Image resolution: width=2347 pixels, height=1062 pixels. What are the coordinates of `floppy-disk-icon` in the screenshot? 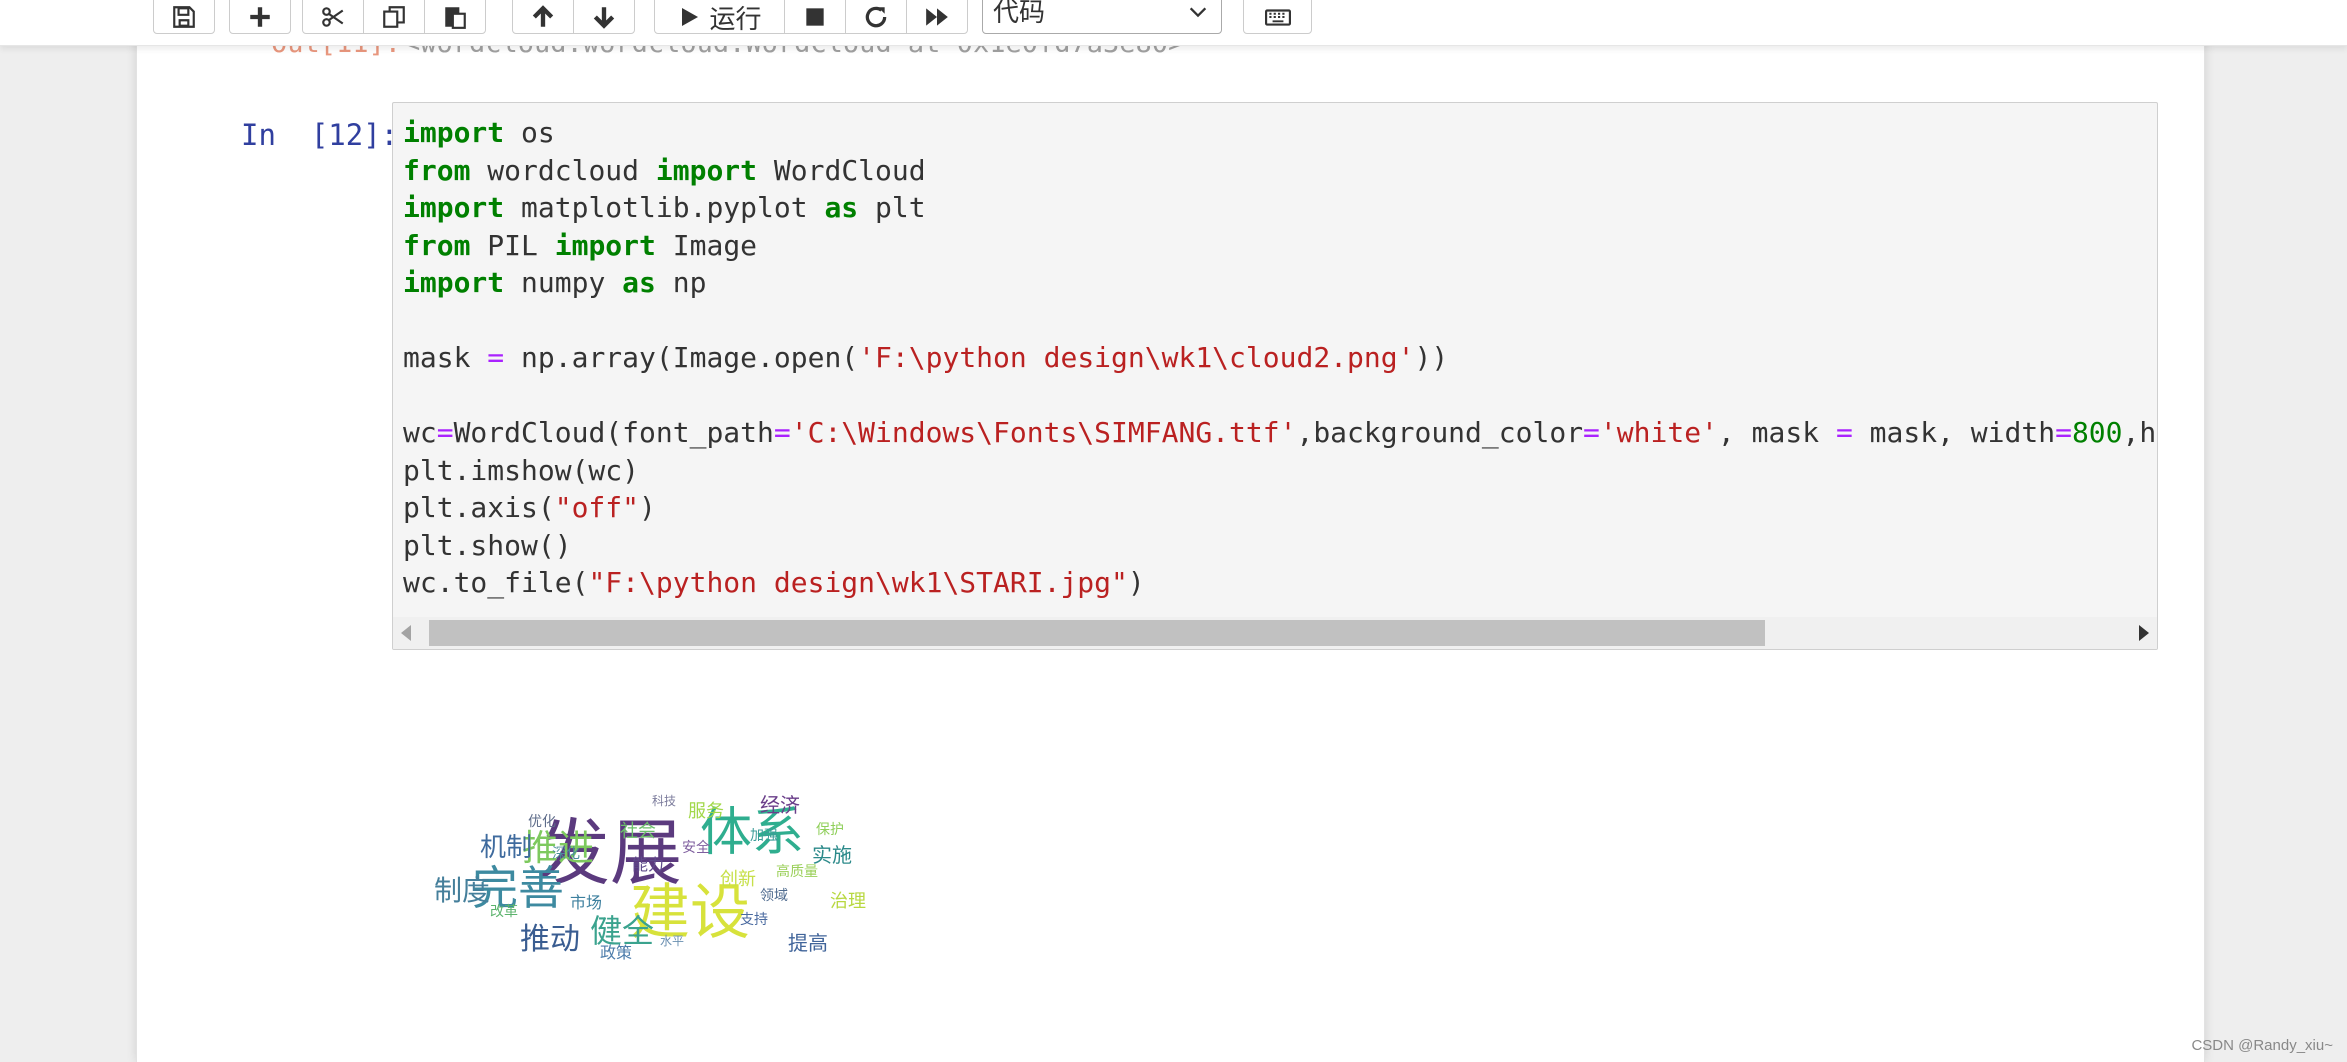 It's located at (184, 17).